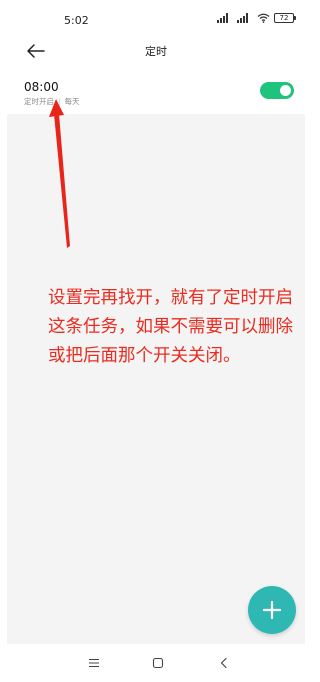 The height and width of the screenshot is (682, 320). Describe the element at coordinates (277, 90) in the screenshot. I see `timer-enable-toggle` at that location.